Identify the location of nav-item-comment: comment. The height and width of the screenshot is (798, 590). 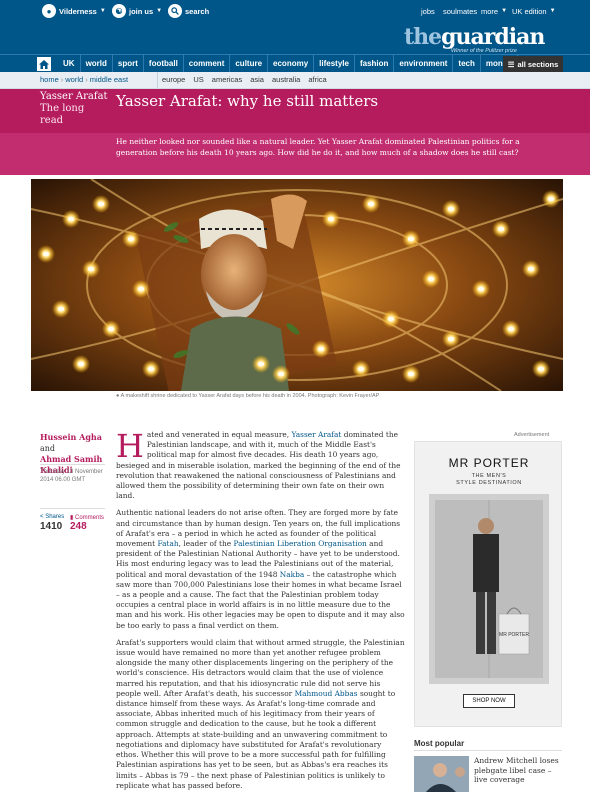
(206, 63).